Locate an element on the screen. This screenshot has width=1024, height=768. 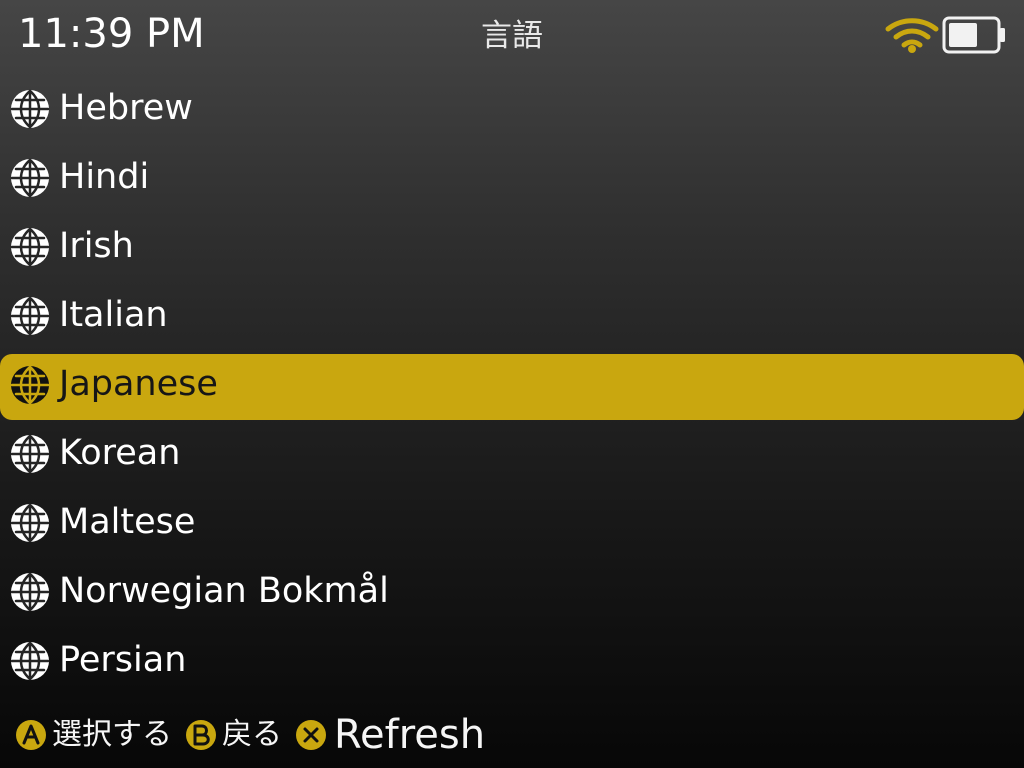
select-label: 選択する is located at coordinates (112, 734).